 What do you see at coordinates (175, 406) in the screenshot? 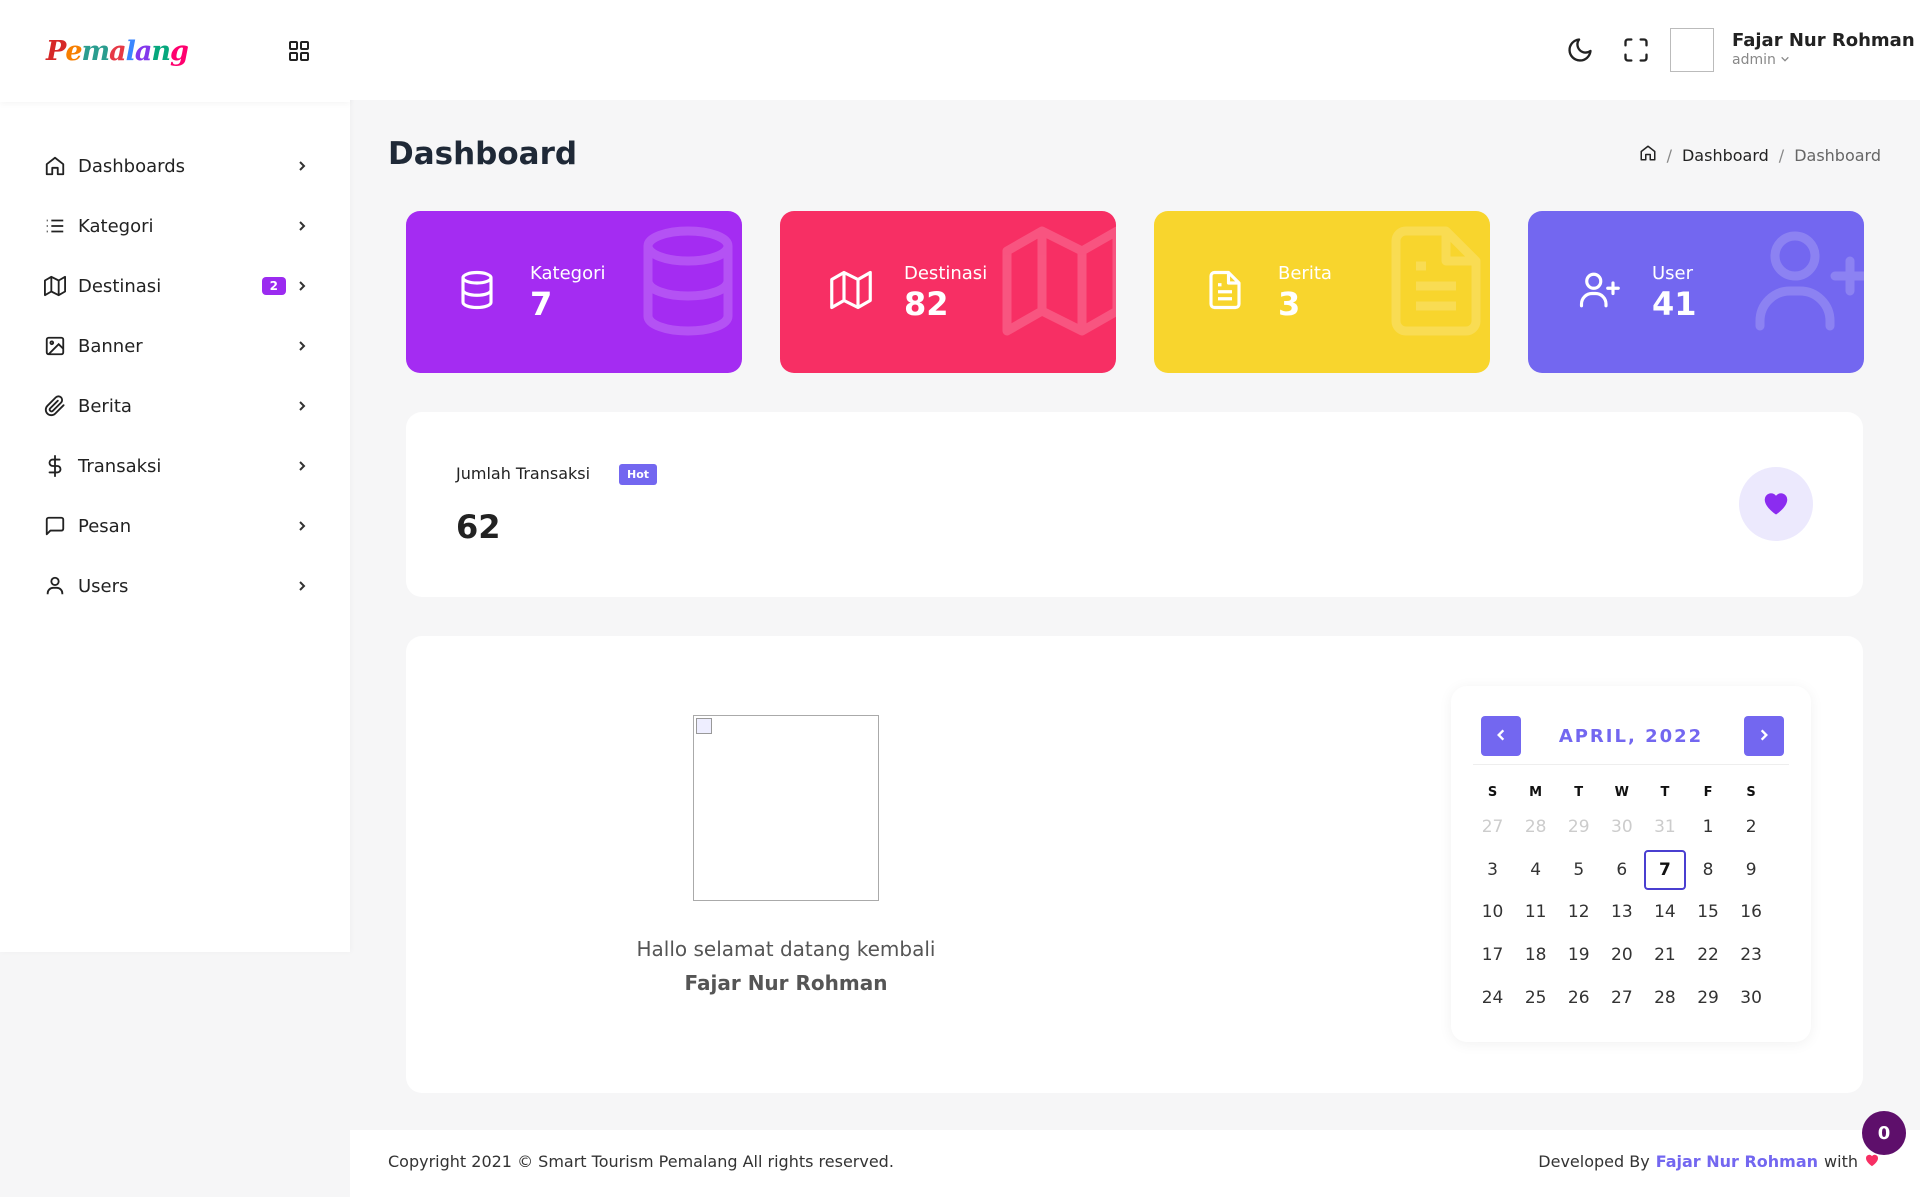
I see `sidebar-item-berita: Berita` at bounding box center [175, 406].